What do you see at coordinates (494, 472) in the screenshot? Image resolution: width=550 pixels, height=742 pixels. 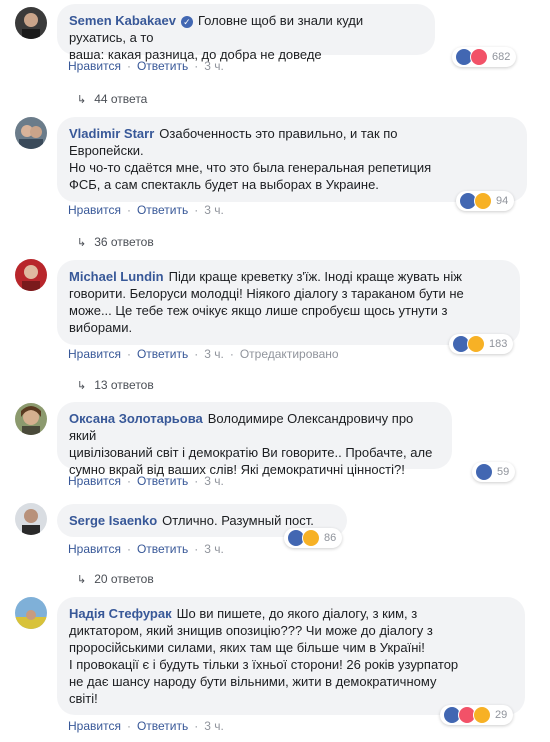 I see `reactions-summary: 59` at bounding box center [494, 472].